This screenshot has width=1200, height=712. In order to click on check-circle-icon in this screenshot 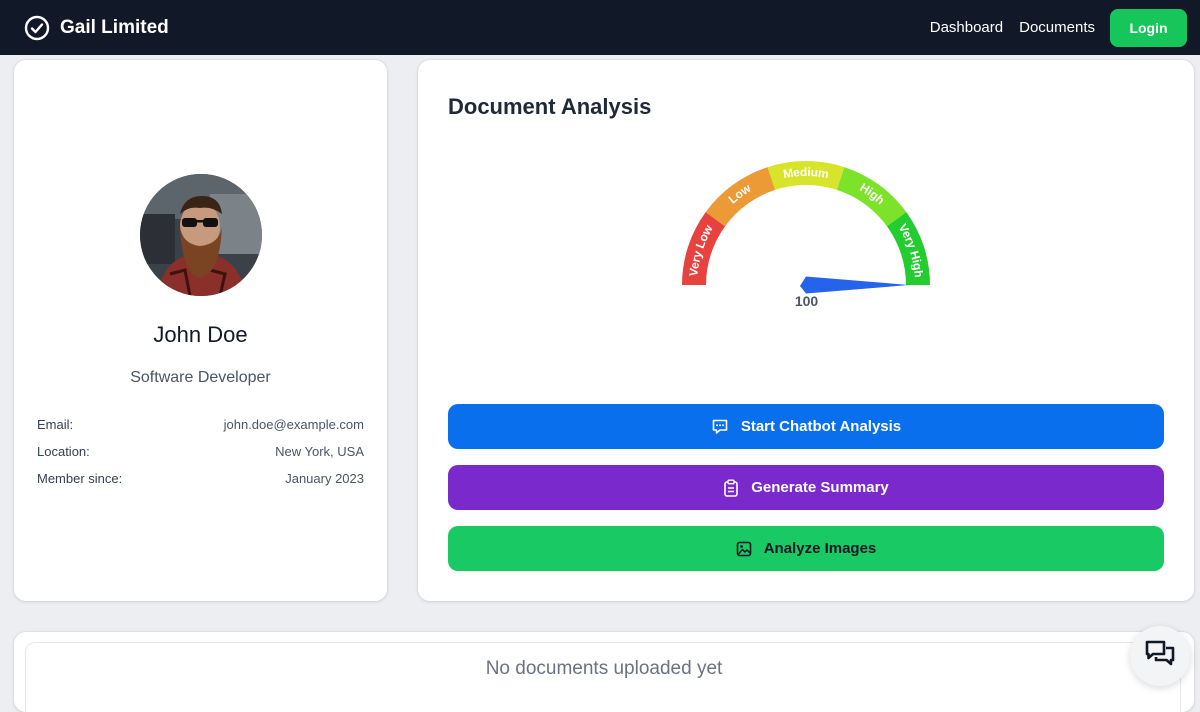, I will do `click(37, 28)`.